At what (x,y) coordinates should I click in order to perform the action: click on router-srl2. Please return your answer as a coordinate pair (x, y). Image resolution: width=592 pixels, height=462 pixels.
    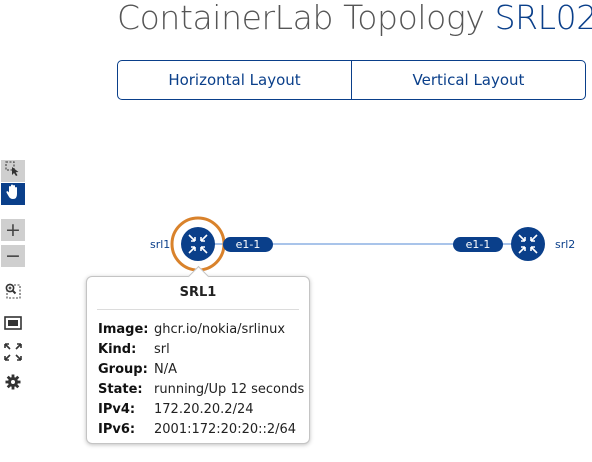
    Looking at the image, I should click on (528, 244).